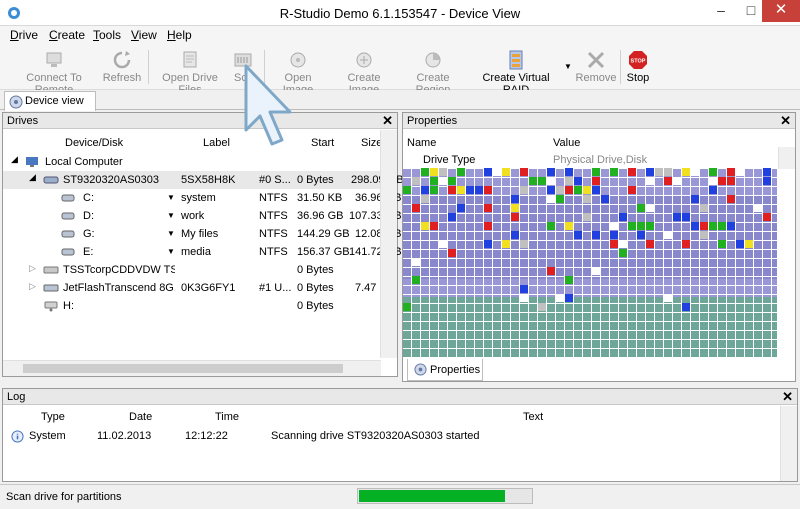  Describe the element at coordinates (568, 66) in the screenshot. I see `raid-dropdown-arrow-icon: ▼` at that location.